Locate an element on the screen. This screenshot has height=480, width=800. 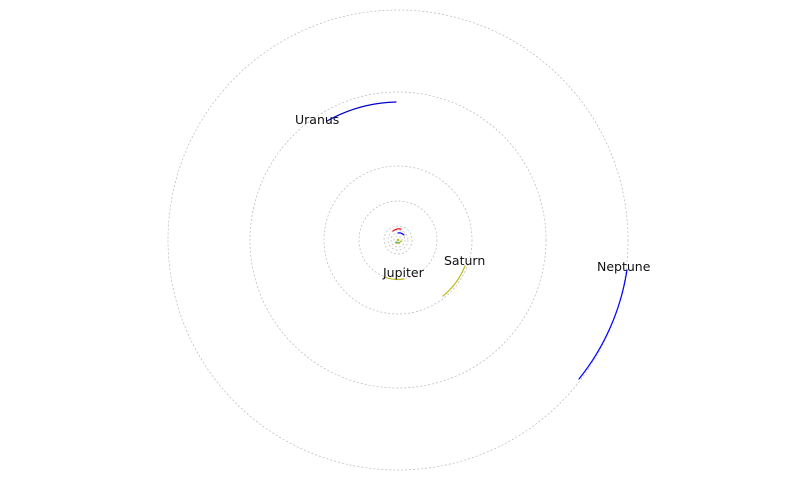
label-uranus: Uranus is located at coordinates (317, 119).